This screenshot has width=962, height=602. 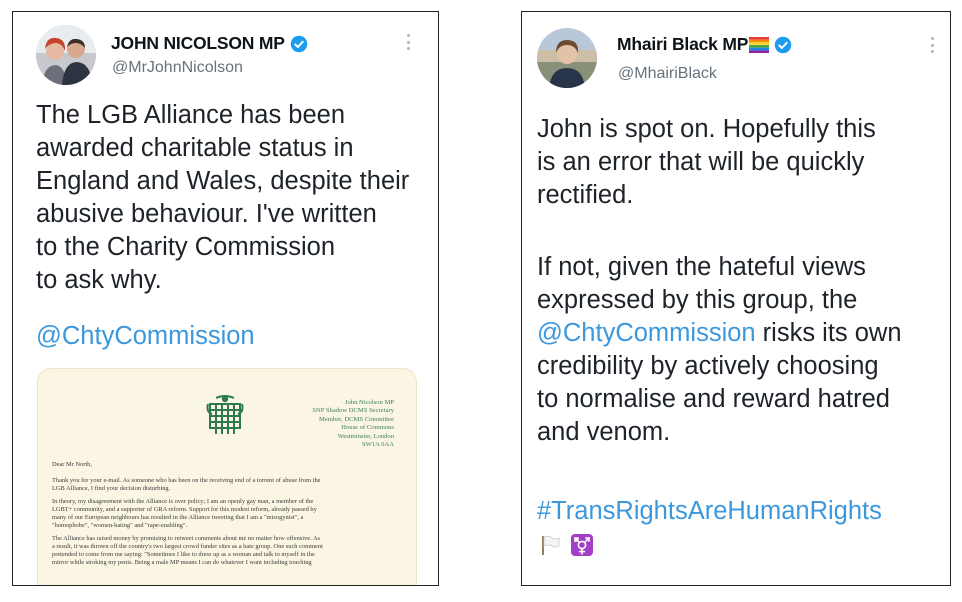 I want to click on address-line: SW1A 0AA, so click(x=377, y=445).